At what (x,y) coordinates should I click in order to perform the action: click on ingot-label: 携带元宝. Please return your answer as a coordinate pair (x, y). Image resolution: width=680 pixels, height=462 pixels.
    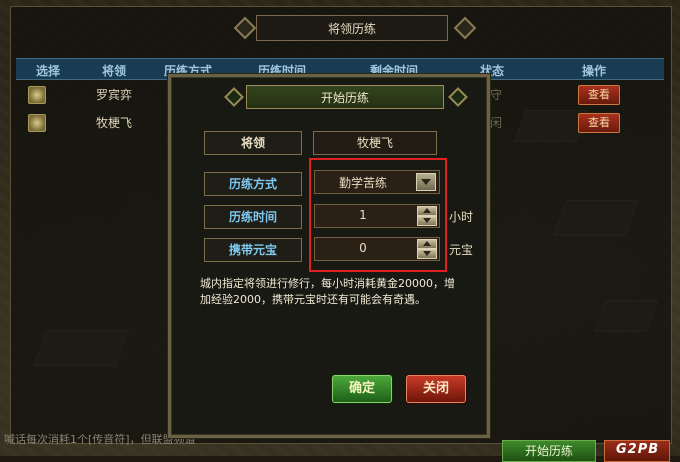
    Looking at the image, I should click on (253, 250).